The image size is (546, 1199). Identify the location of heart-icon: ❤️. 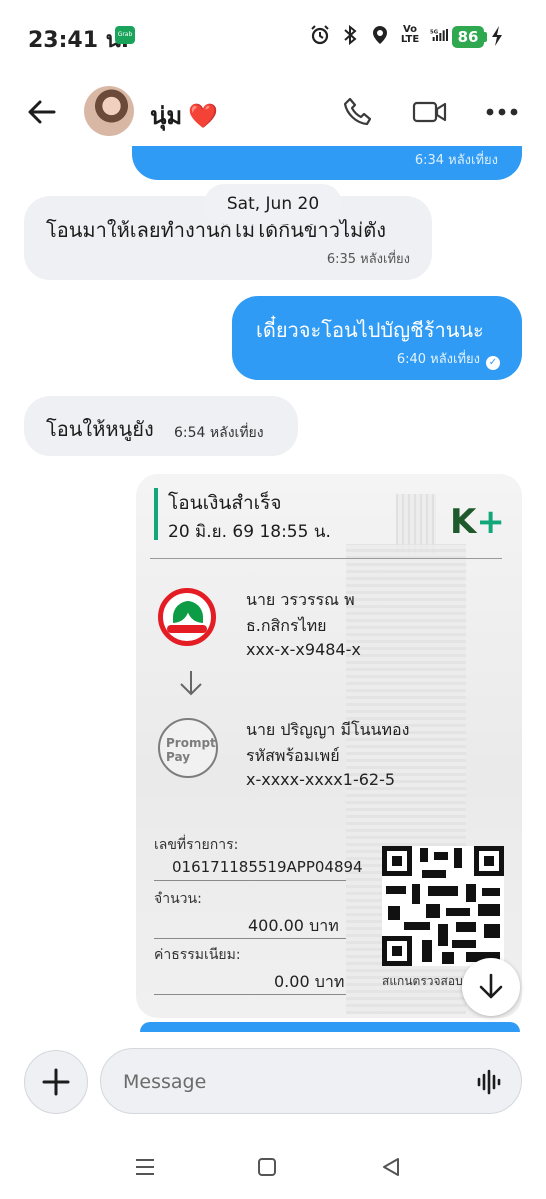
(203, 116).